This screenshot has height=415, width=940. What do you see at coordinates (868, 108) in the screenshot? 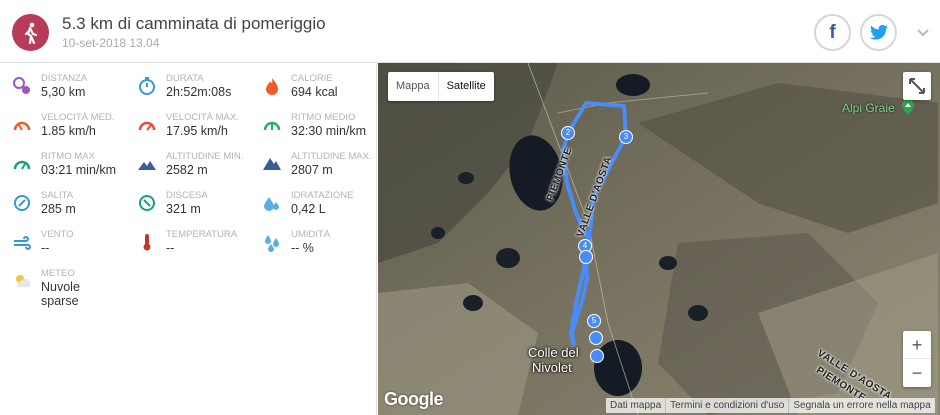
I see `poi-label: Alpi Graie` at bounding box center [868, 108].